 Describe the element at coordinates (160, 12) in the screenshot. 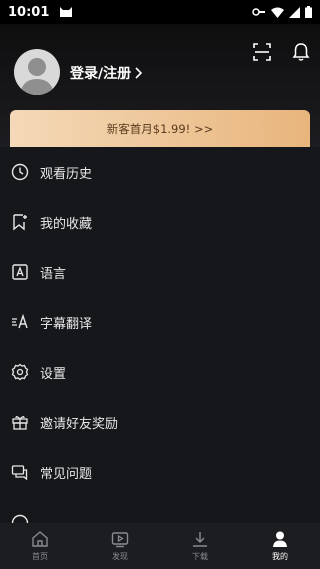

I see `status-bar: 10:01` at that location.